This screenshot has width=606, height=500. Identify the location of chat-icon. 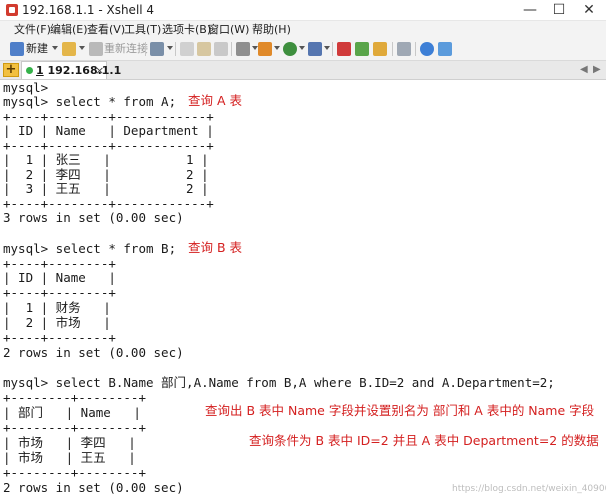
(445, 49).